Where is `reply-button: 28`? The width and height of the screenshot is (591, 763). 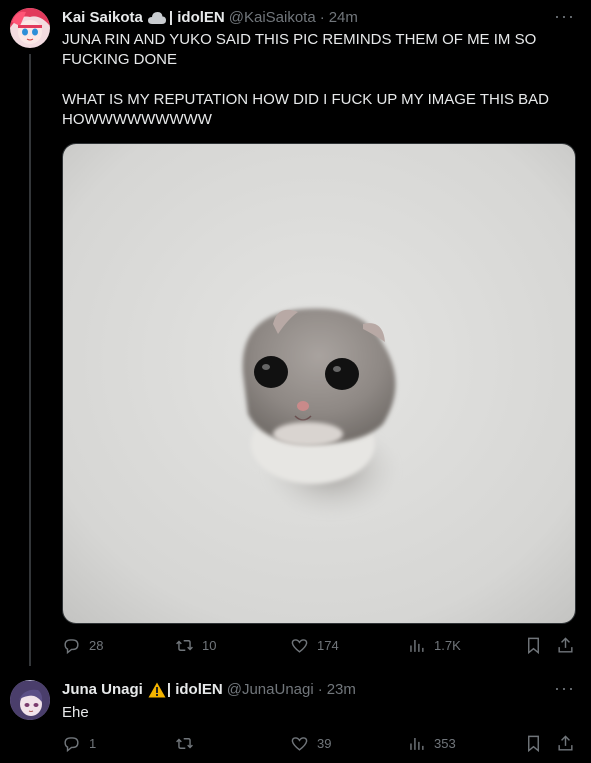
reply-button: 28 is located at coordinates (82, 645).